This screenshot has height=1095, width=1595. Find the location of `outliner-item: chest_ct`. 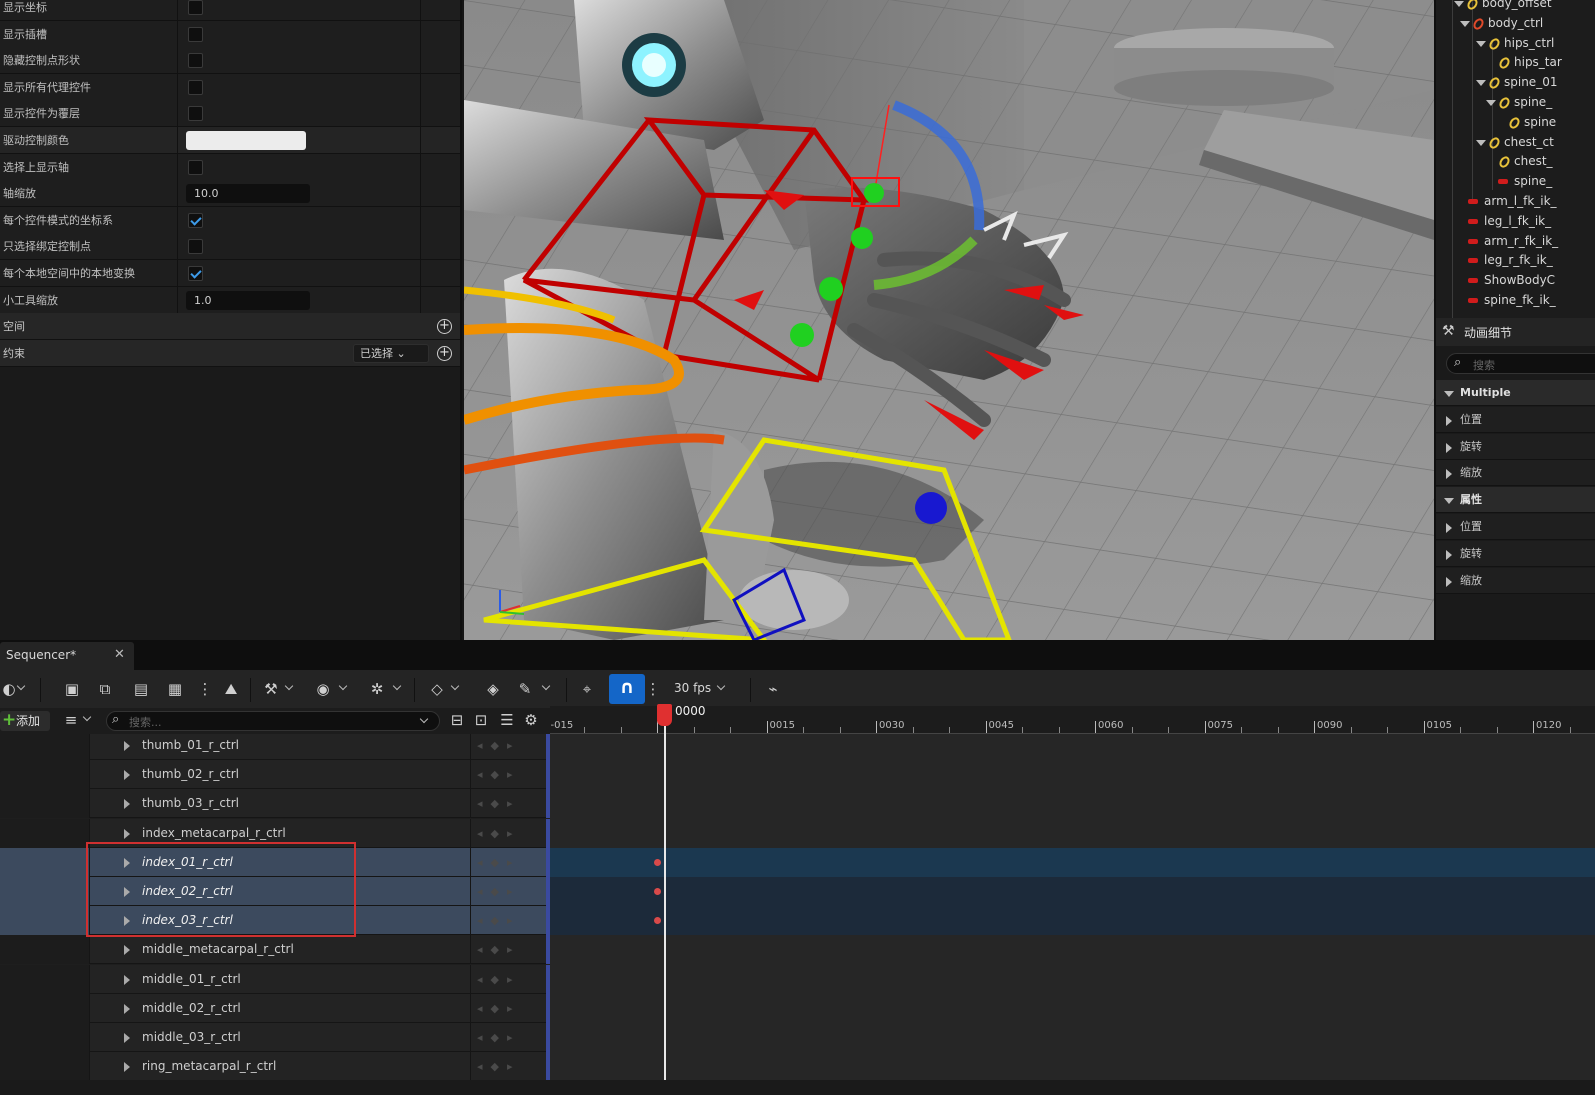

outliner-item: chest_ct is located at coordinates (1515, 143).